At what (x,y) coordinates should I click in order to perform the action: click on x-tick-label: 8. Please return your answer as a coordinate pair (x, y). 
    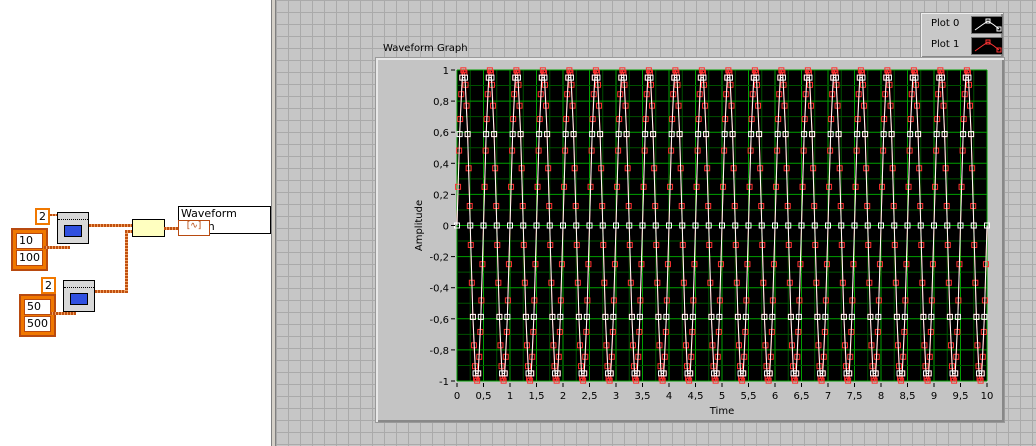
    Looking at the image, I should click on (881, 396).